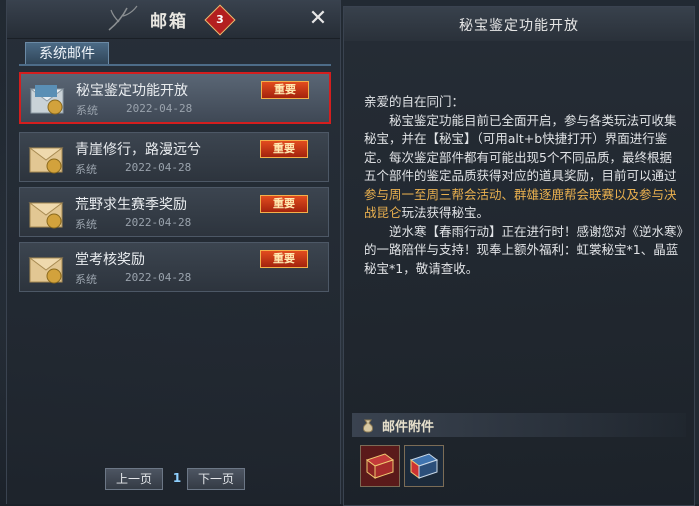  I want to click on mailbox-title: 邮箱, so click(169, 22).